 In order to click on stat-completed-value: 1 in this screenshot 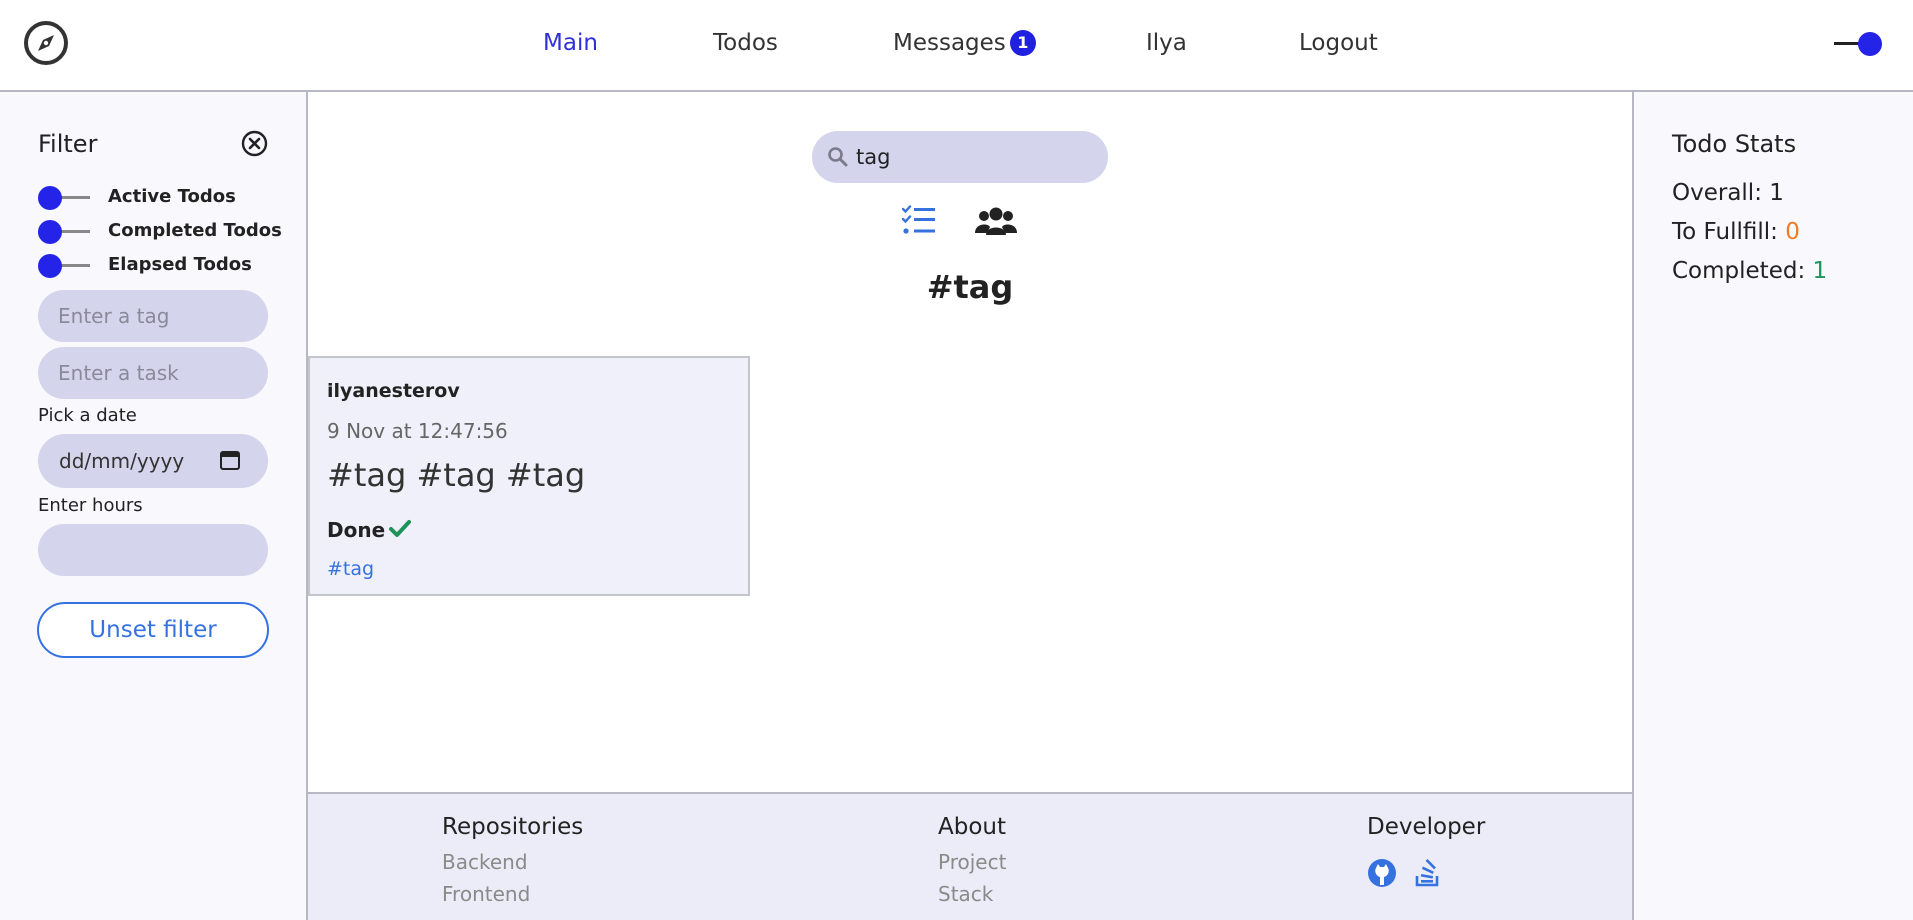, I will do `click(1820, 271)`.